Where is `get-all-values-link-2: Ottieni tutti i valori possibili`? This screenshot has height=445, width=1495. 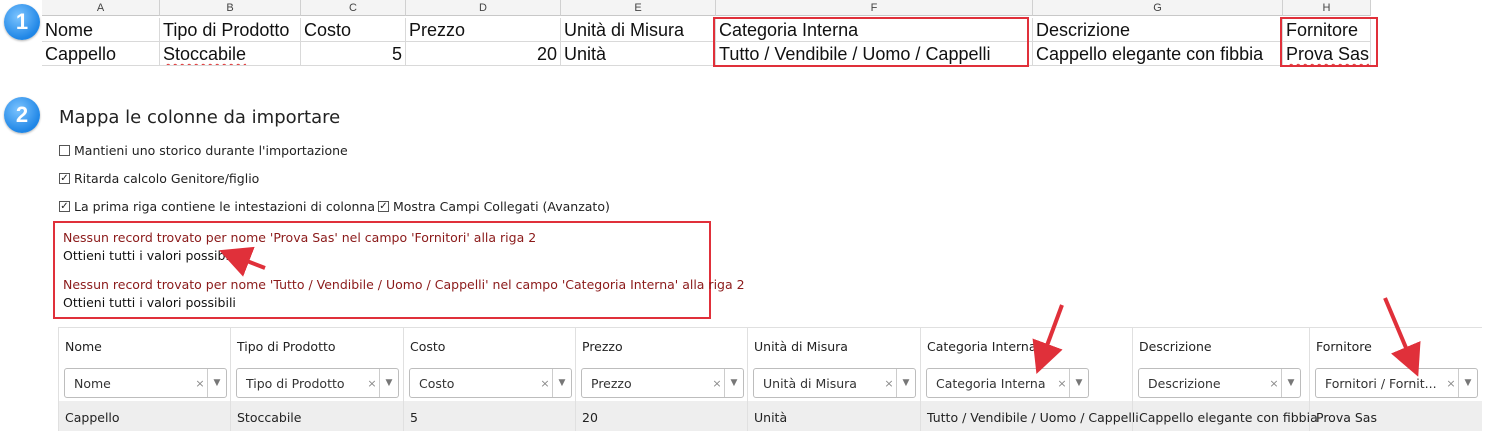 get-all-values-link-2: Ottieni tutti i valori possibili is located at coordinates (149, 302).